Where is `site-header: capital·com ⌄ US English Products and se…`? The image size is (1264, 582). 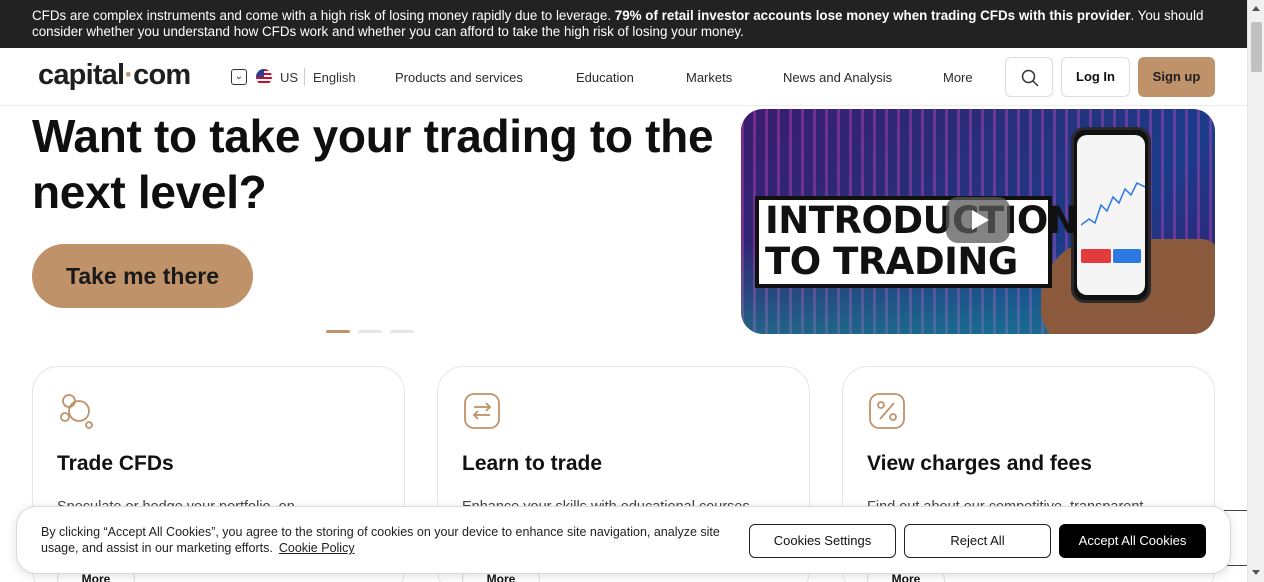
site-header: capital·com ⌄ US English Products and se… is located at coordinates (623, 77).